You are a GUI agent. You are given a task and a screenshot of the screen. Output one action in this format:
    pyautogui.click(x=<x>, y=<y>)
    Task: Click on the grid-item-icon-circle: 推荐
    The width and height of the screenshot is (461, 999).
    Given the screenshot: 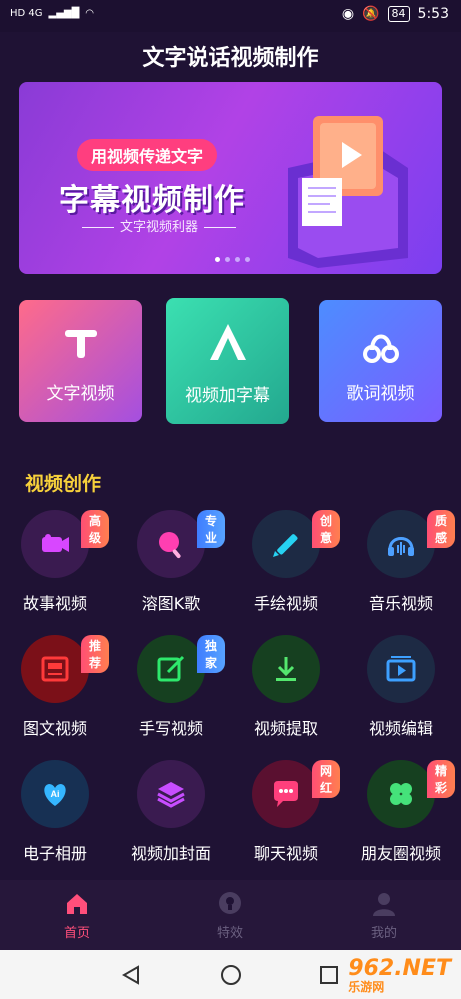 What is the action you would take?
    pyautogui.click(x=65, y=669)
    